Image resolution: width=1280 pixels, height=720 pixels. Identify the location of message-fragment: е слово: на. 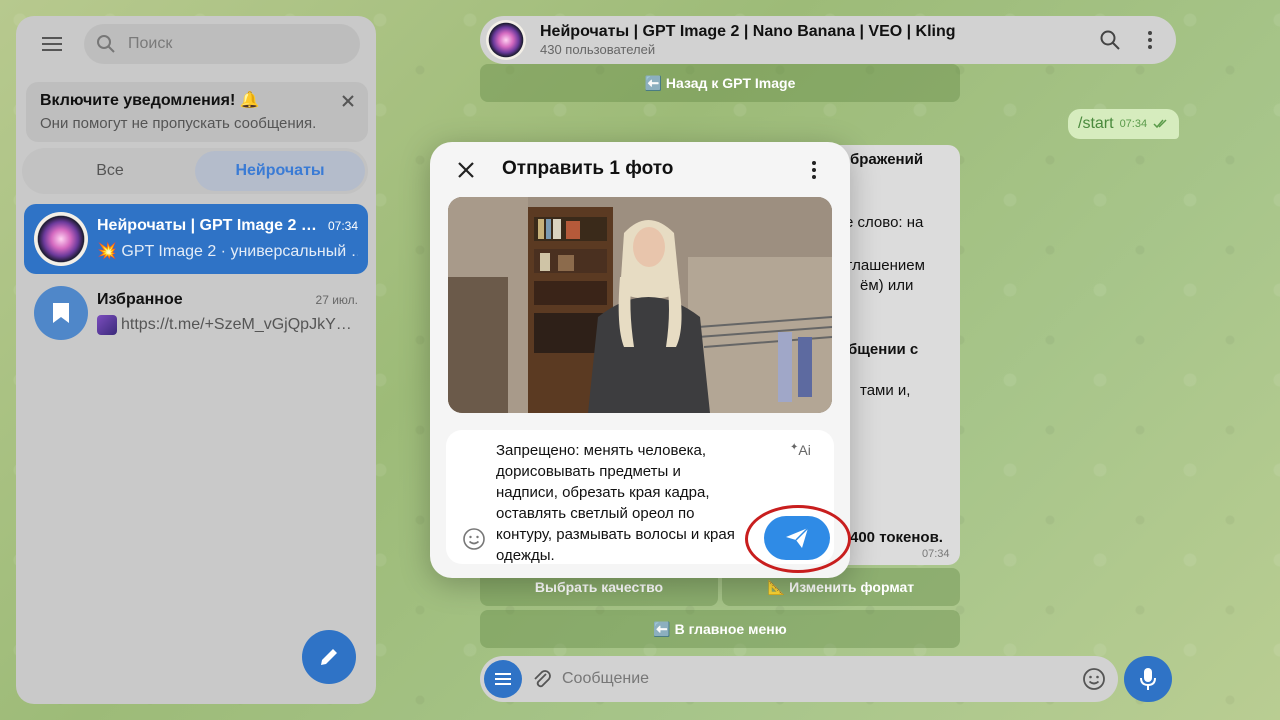
(884, 222).